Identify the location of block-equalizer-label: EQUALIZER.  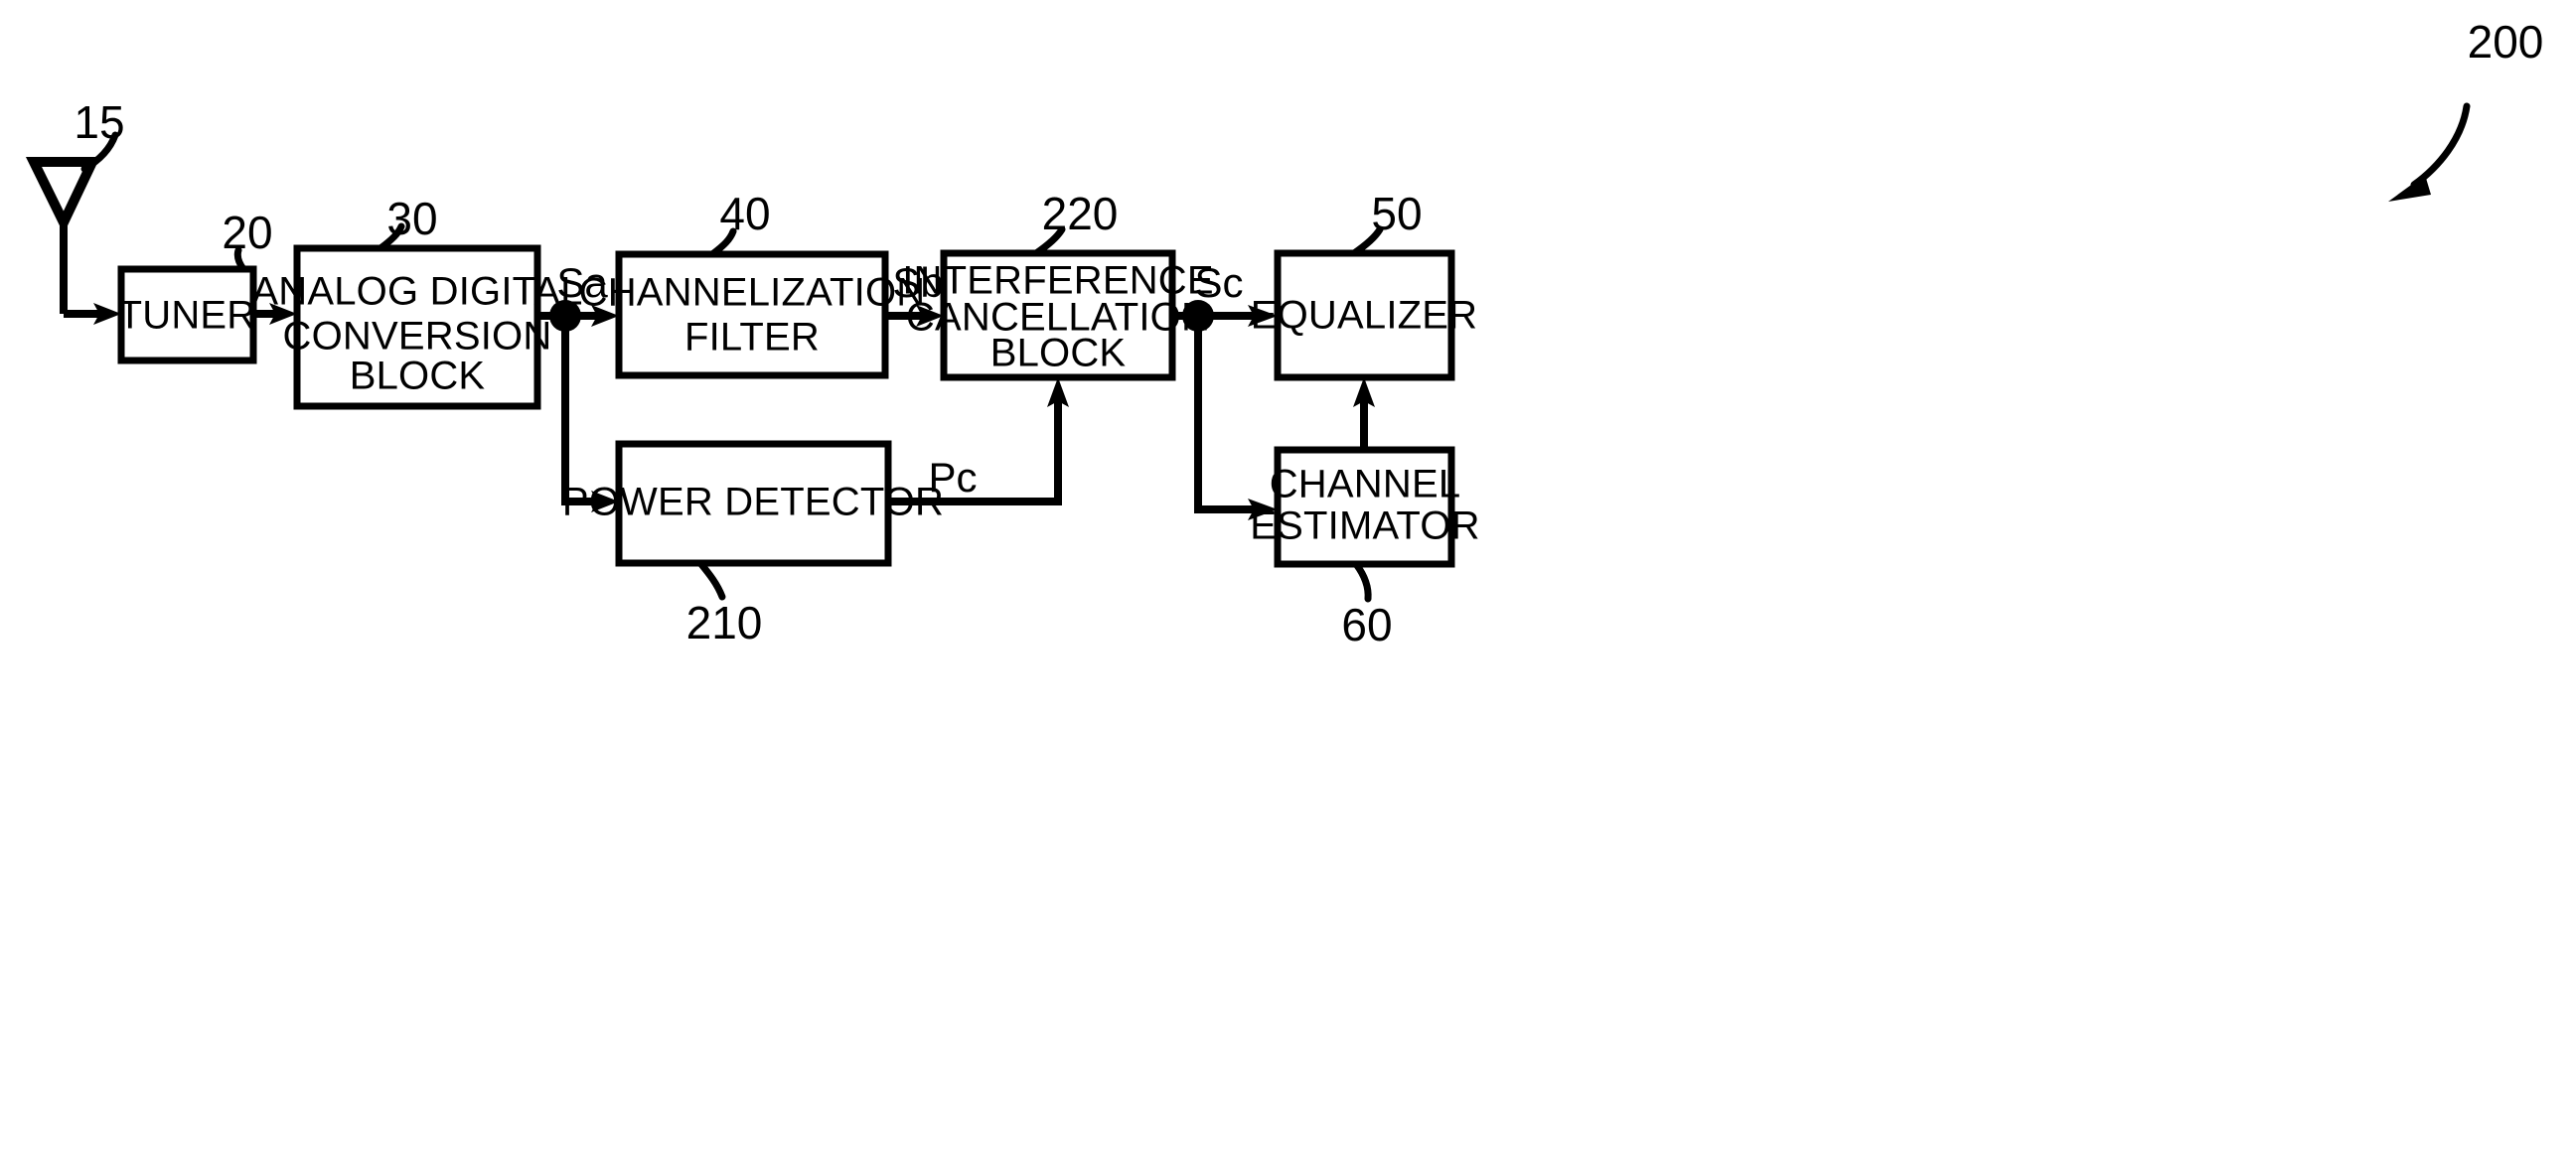
(1365, 316).